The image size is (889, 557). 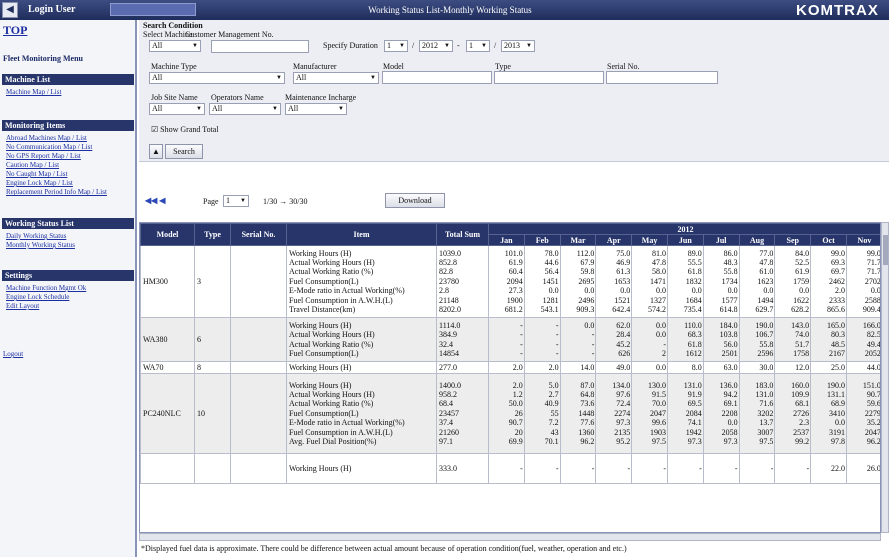 What do you see at coordinates (515, 262) in the screenshot?
I see `month-value: 61.9` at bounding box center [515, 262].